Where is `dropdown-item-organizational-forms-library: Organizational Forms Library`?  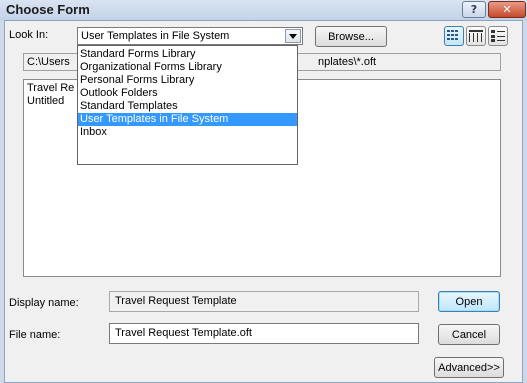
dropdown-item-organizational-forms-library: Organizational Forms Library is located at coordinates (187, 67).